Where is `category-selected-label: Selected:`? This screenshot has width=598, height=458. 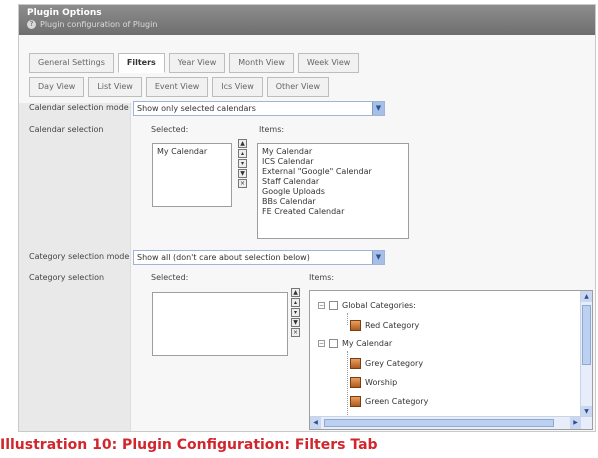 category-selected-label: Selected: is located at coordinates (170, 277).